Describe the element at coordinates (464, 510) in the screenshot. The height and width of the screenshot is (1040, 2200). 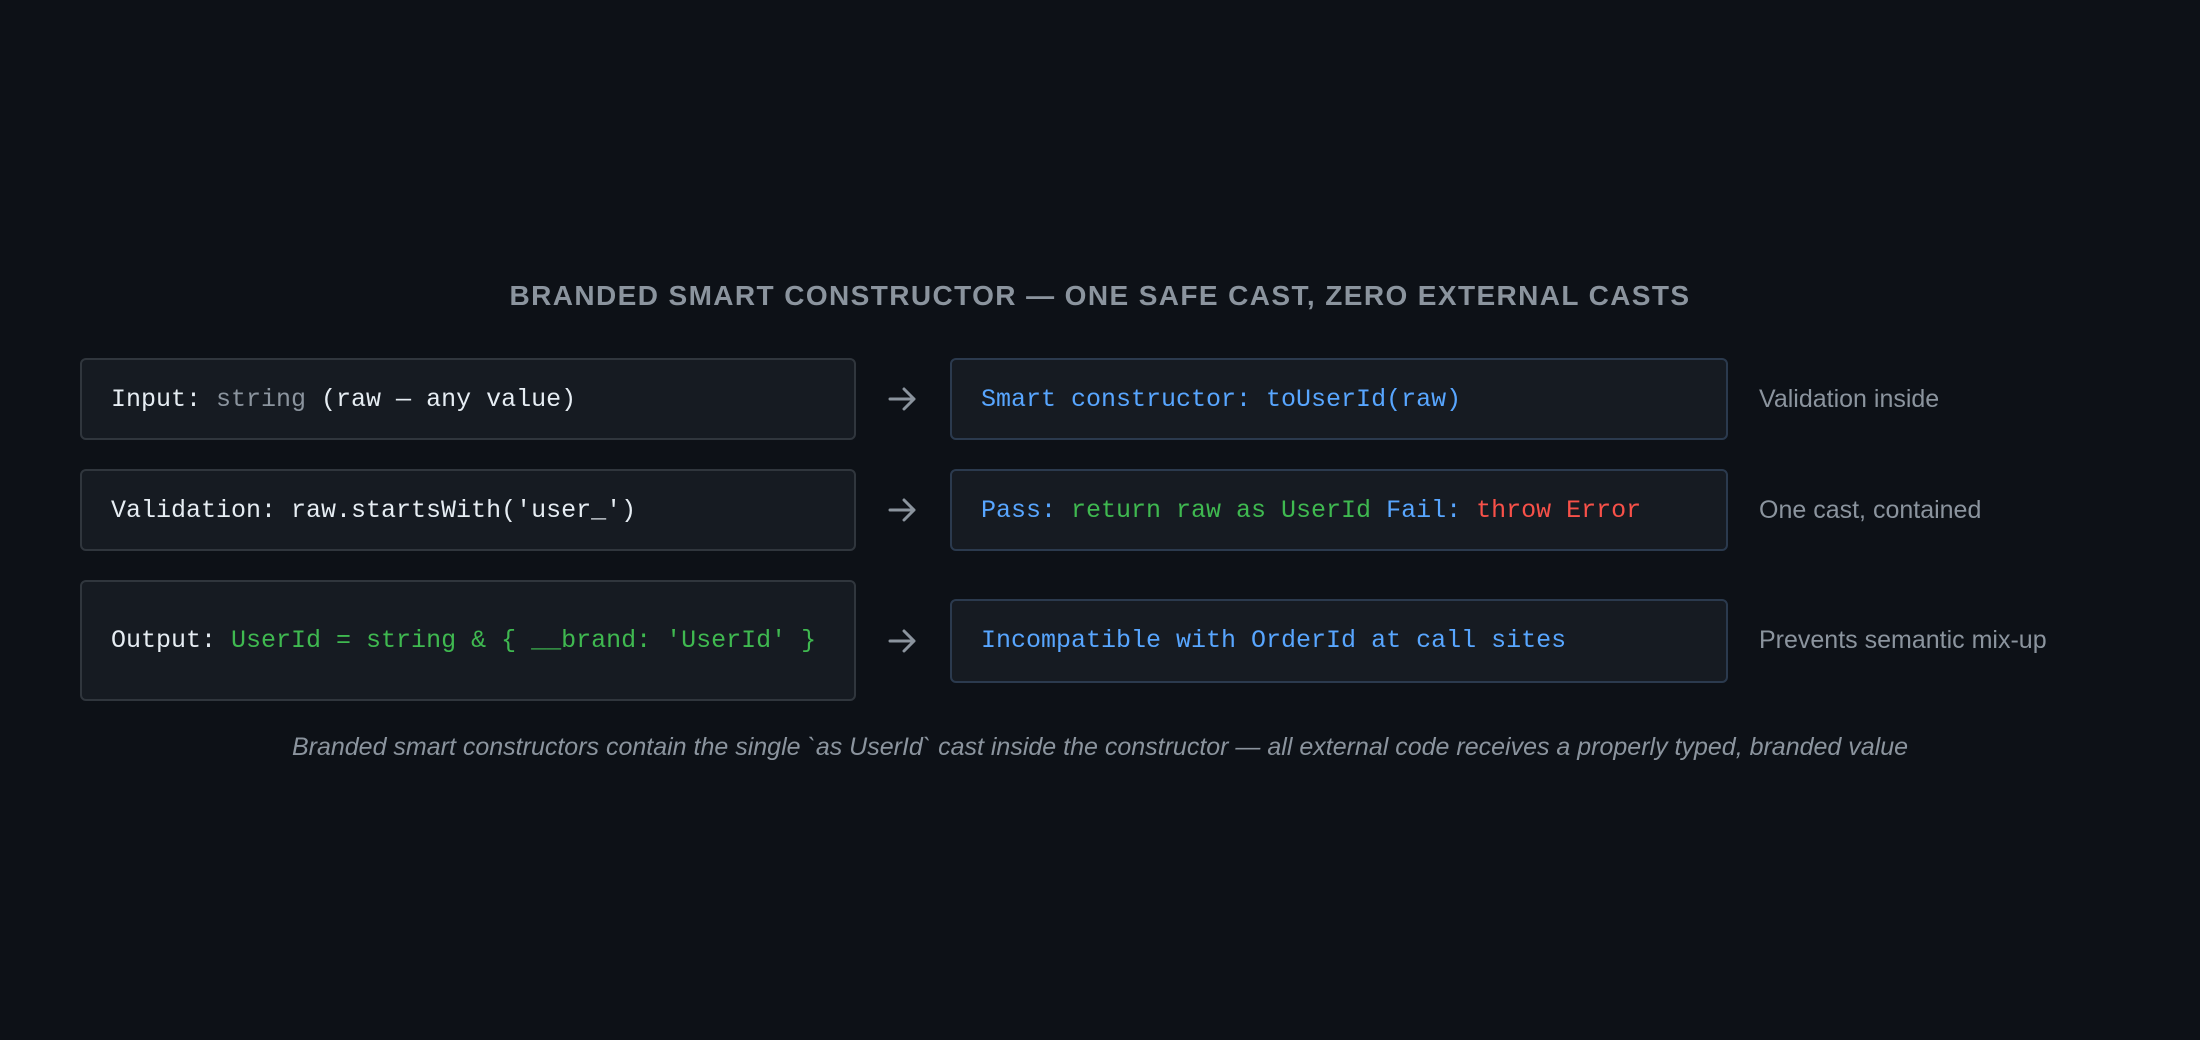
I see `validation-code: raw.startsWith('user_')` at that location.